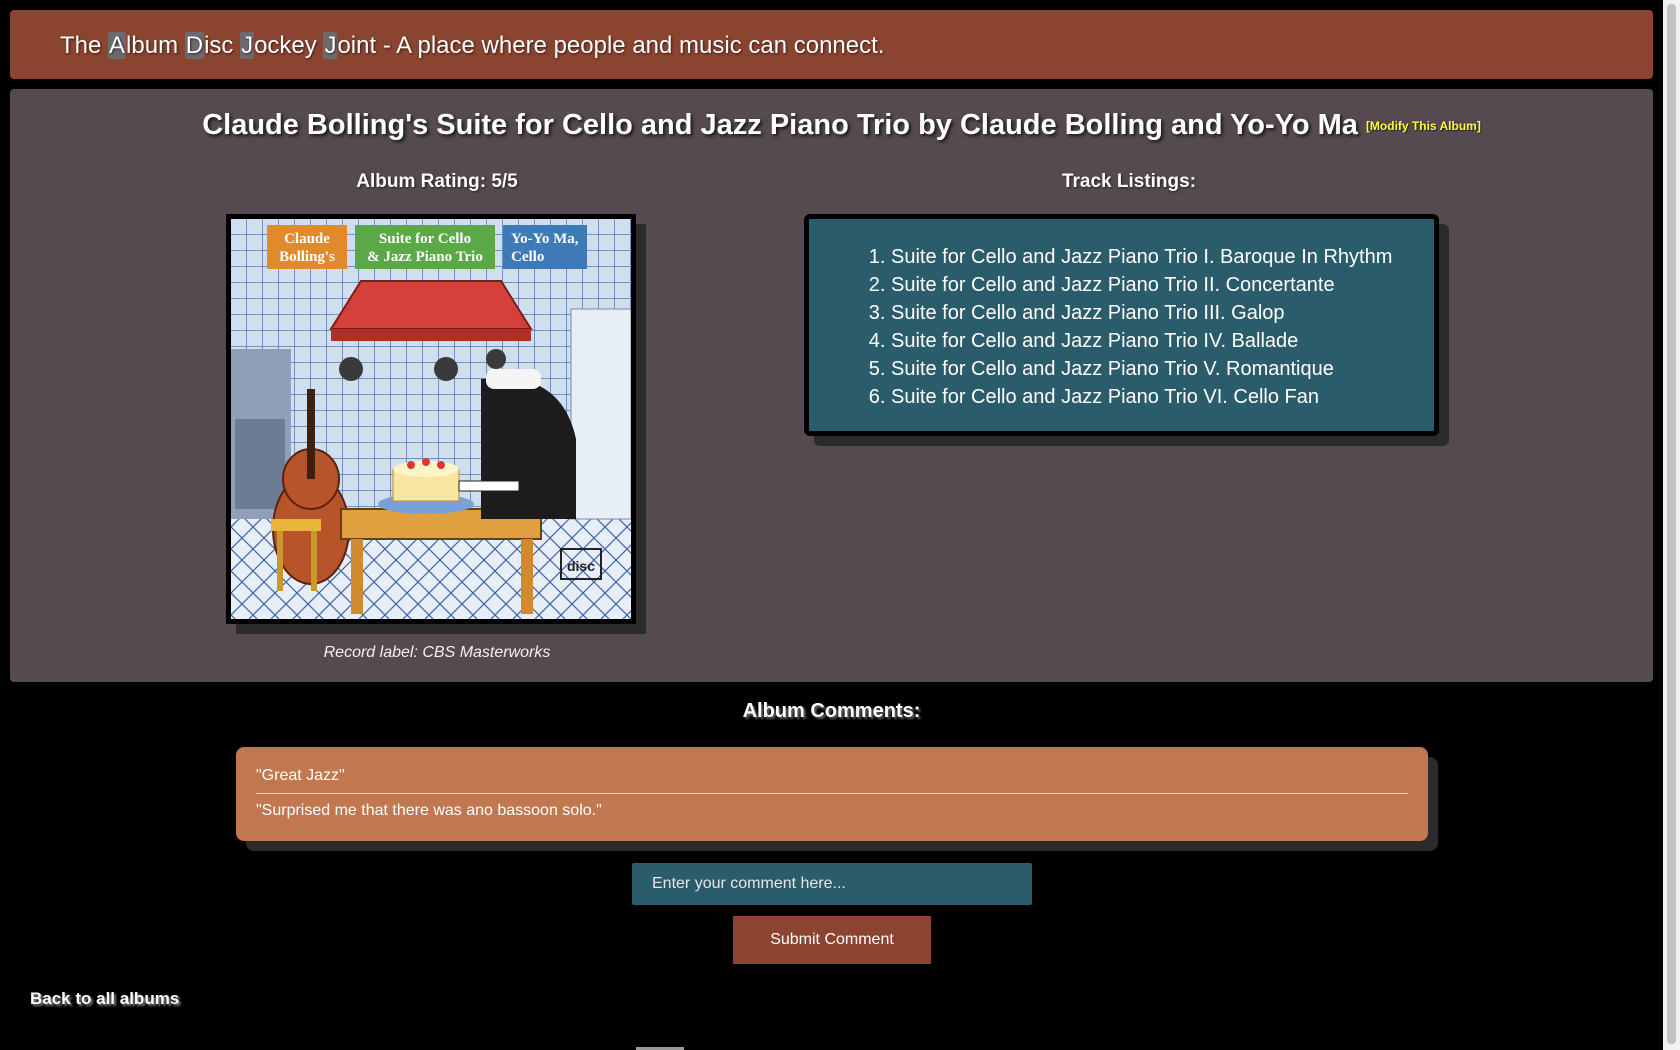 The height and width of the screenshot is (1050, 1680). What do you see at coordinates (832, 884) in the screenshot?
I see `comment-input` at bounding box center [832, 884].